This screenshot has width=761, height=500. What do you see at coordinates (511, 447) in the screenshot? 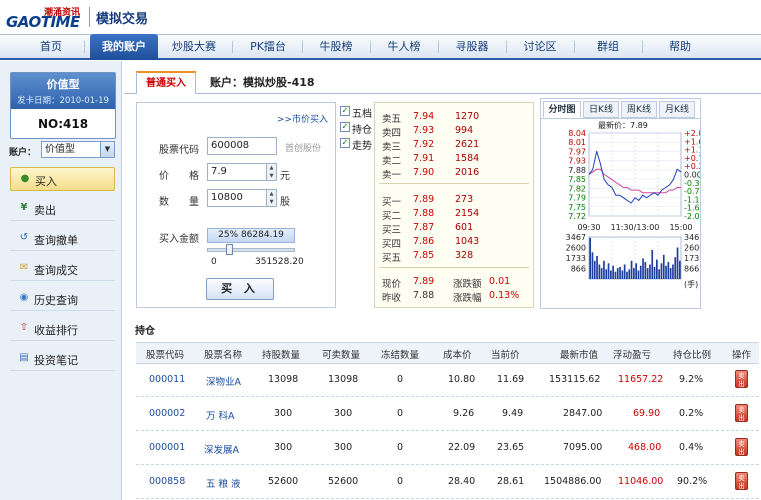
I see `current-price: 23.65` at bounding box center [511, 447].